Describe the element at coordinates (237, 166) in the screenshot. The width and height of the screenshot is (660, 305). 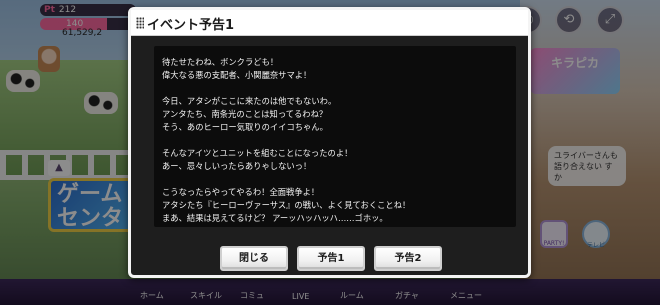
I see `message-line: あー、忌々しいったらありゃしないっ！` at that location.